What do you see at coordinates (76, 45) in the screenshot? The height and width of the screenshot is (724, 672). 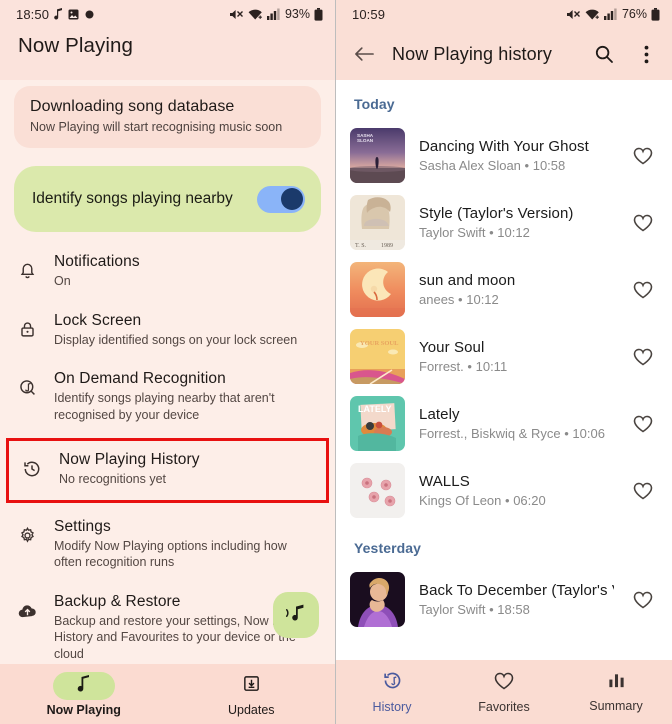 I see `page-title: Now Playing` at bounding box center [76, 45].